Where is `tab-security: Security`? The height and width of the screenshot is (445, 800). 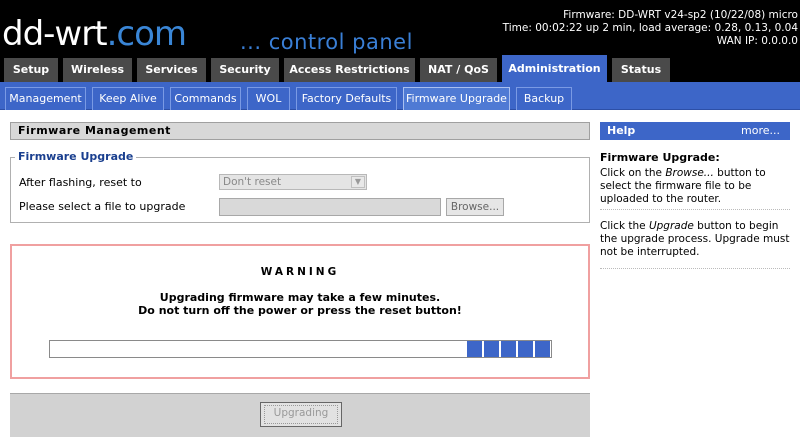
tab-security: Security is located at coordinates (245, 70).